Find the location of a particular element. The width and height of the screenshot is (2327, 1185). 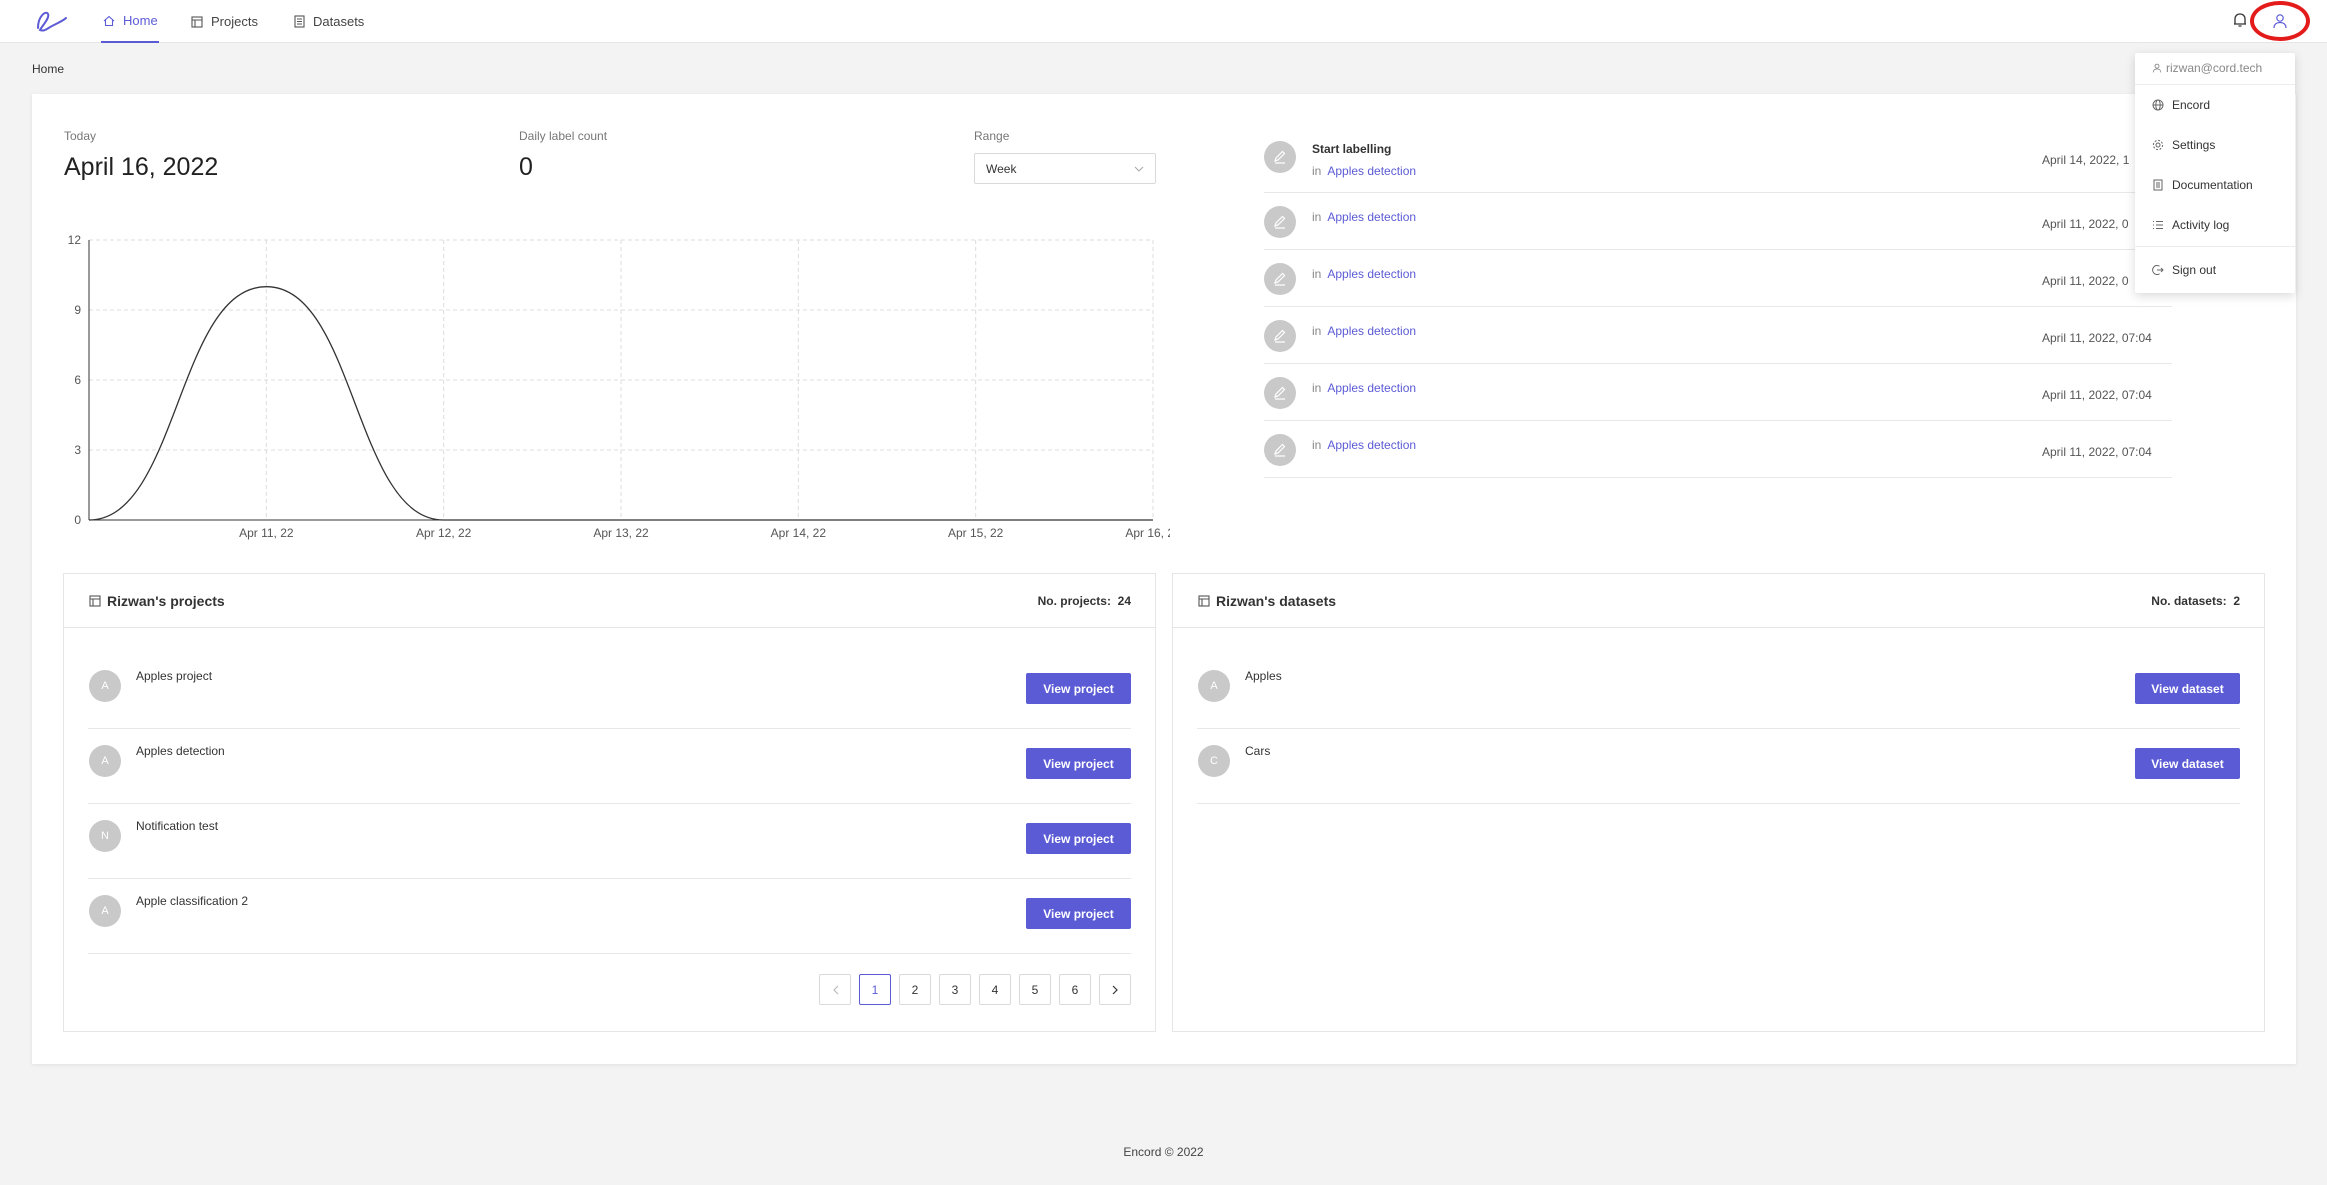

list-item: A Apples project View project is located at coordinates (609, 691).